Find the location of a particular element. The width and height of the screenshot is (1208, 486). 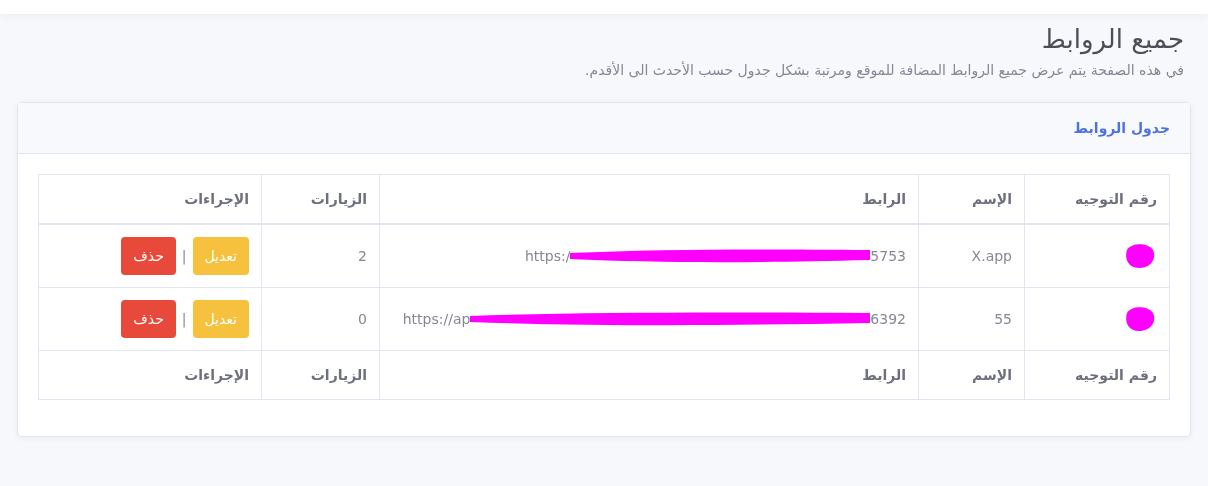

table-cell: X.app is located at coordinates (991, 256).